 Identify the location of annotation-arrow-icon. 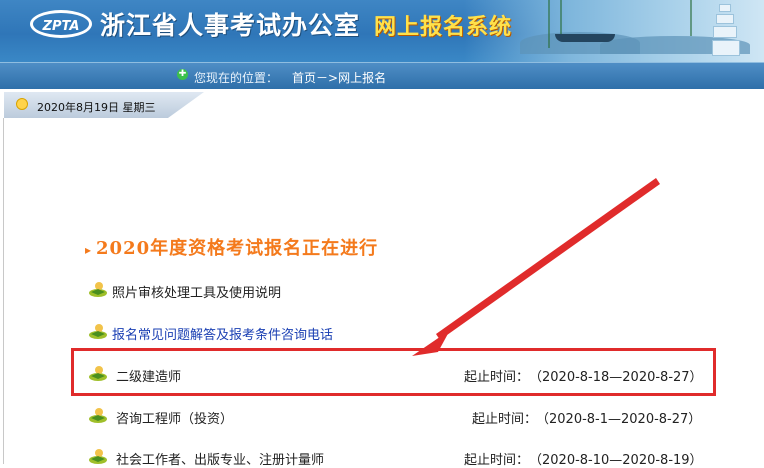
(536, 267).